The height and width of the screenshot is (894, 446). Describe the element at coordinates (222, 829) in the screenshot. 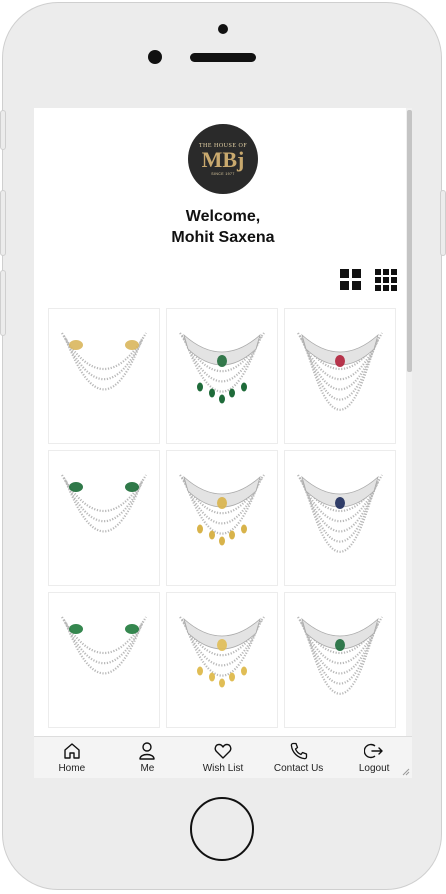

I see `phone-home-button` at that location.